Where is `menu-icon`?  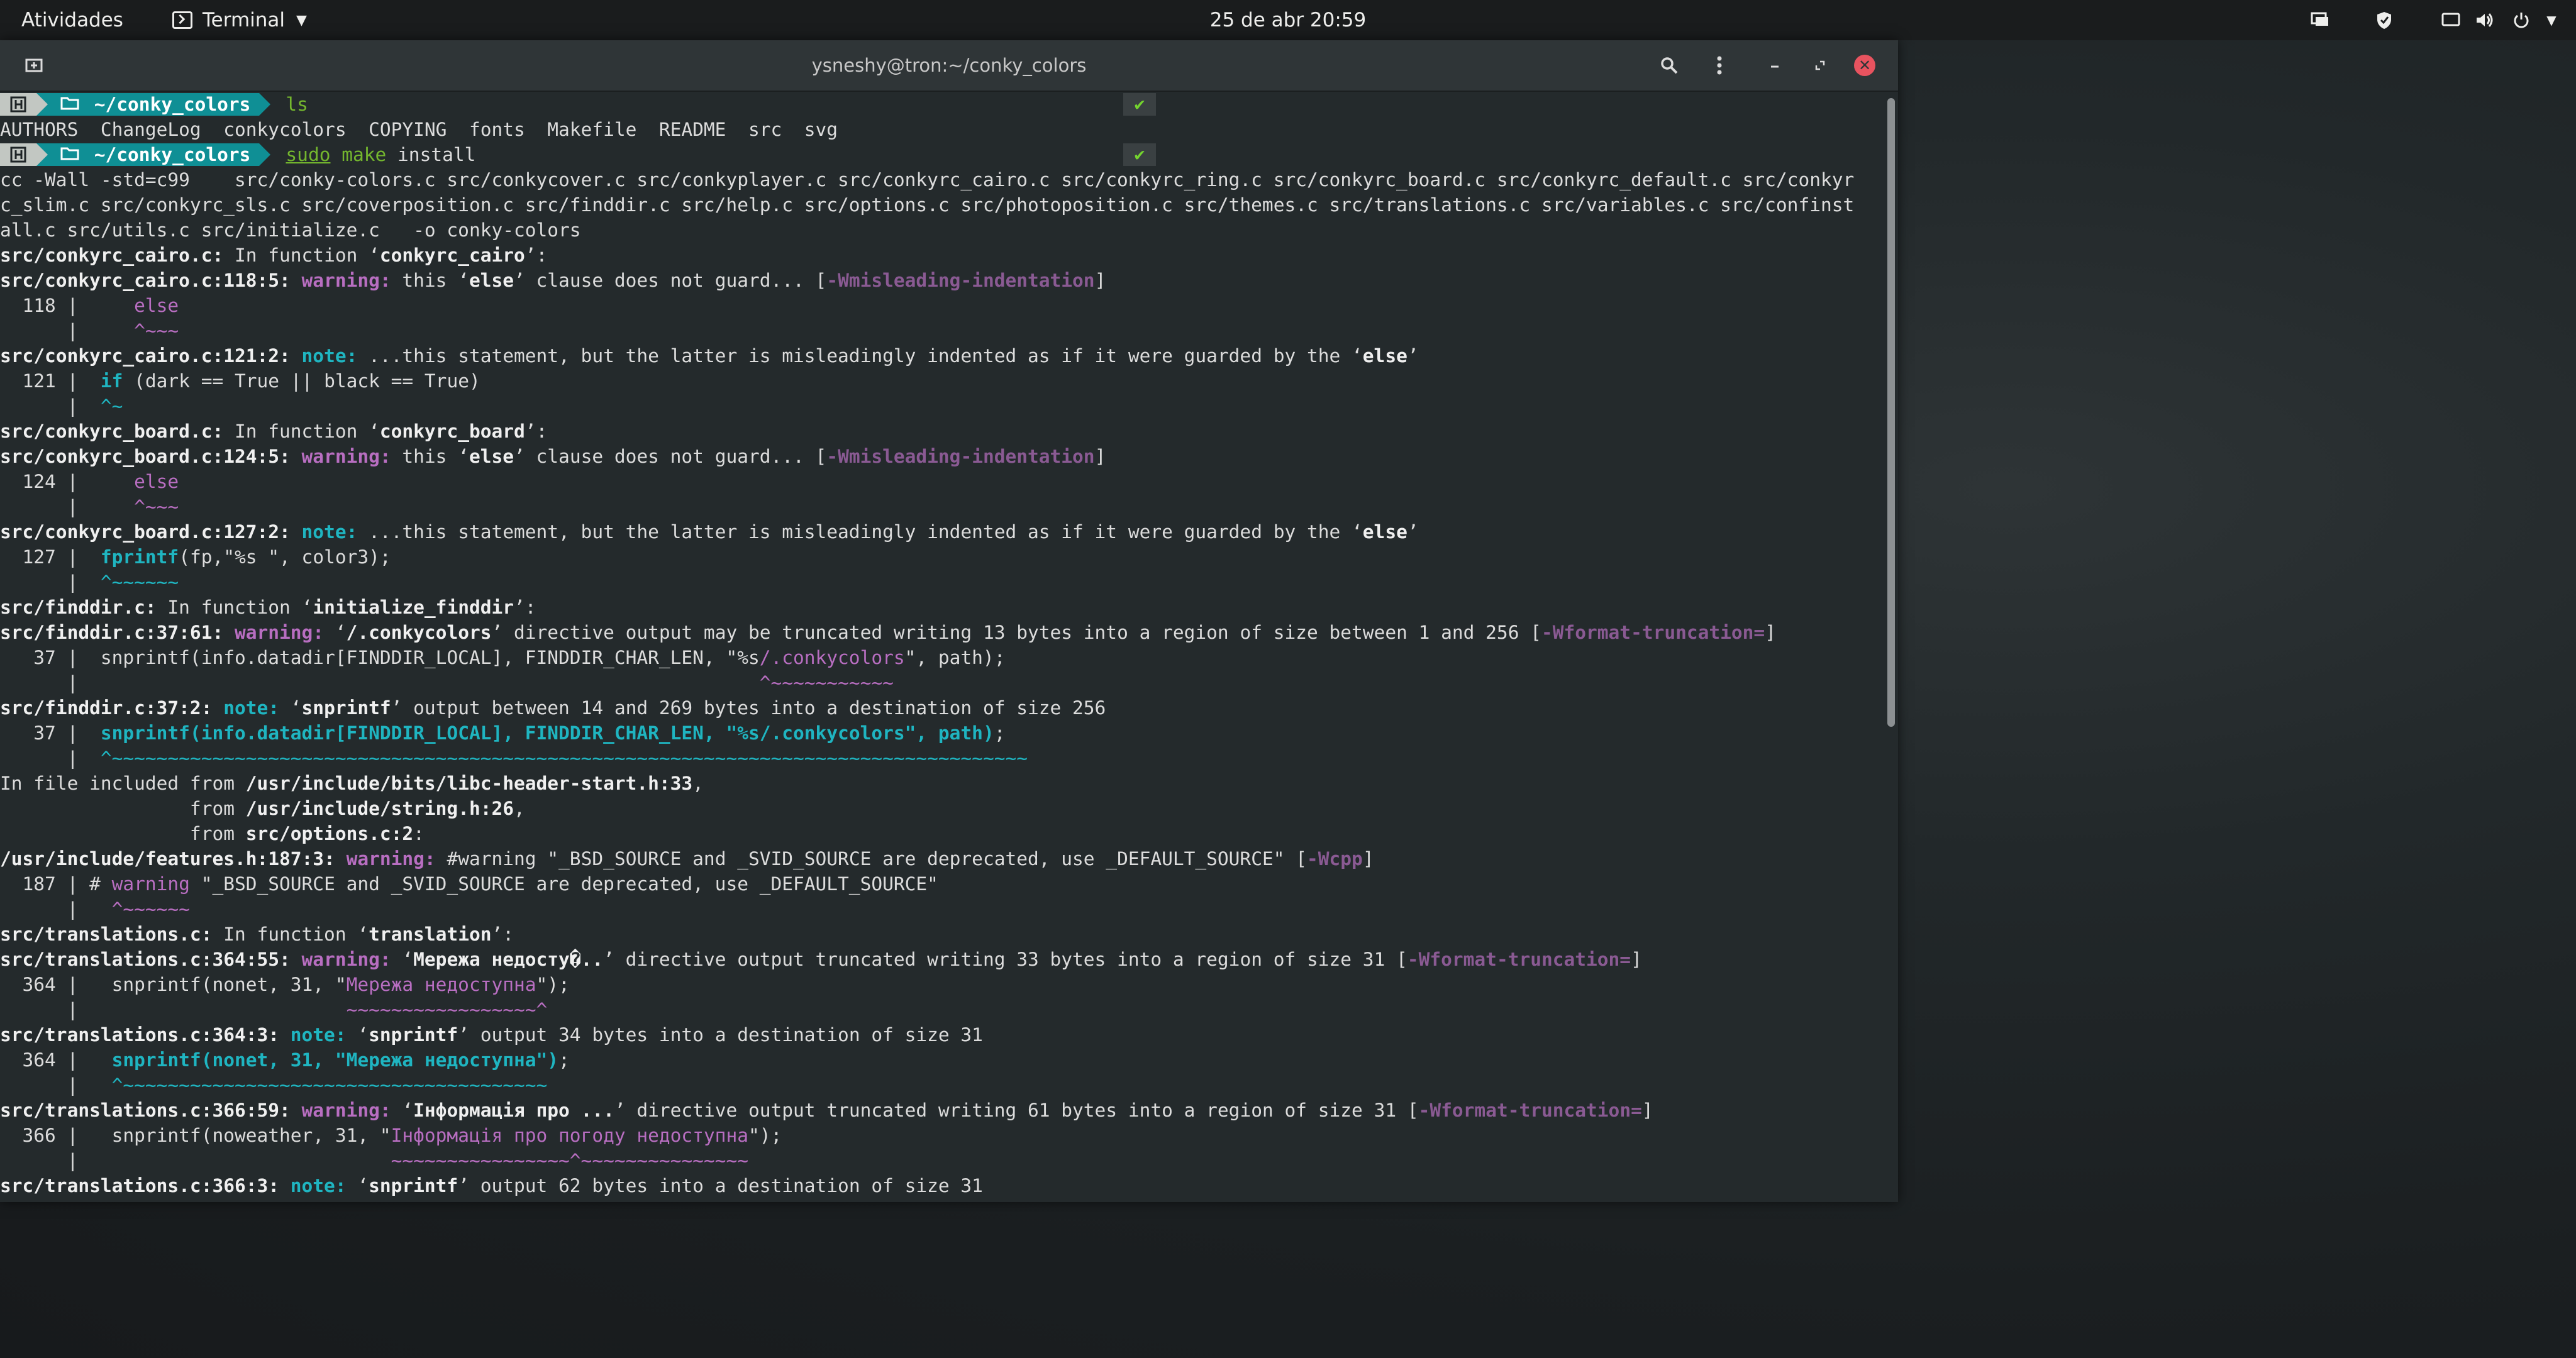 menu-icon is located at coordinates (1719, 65).